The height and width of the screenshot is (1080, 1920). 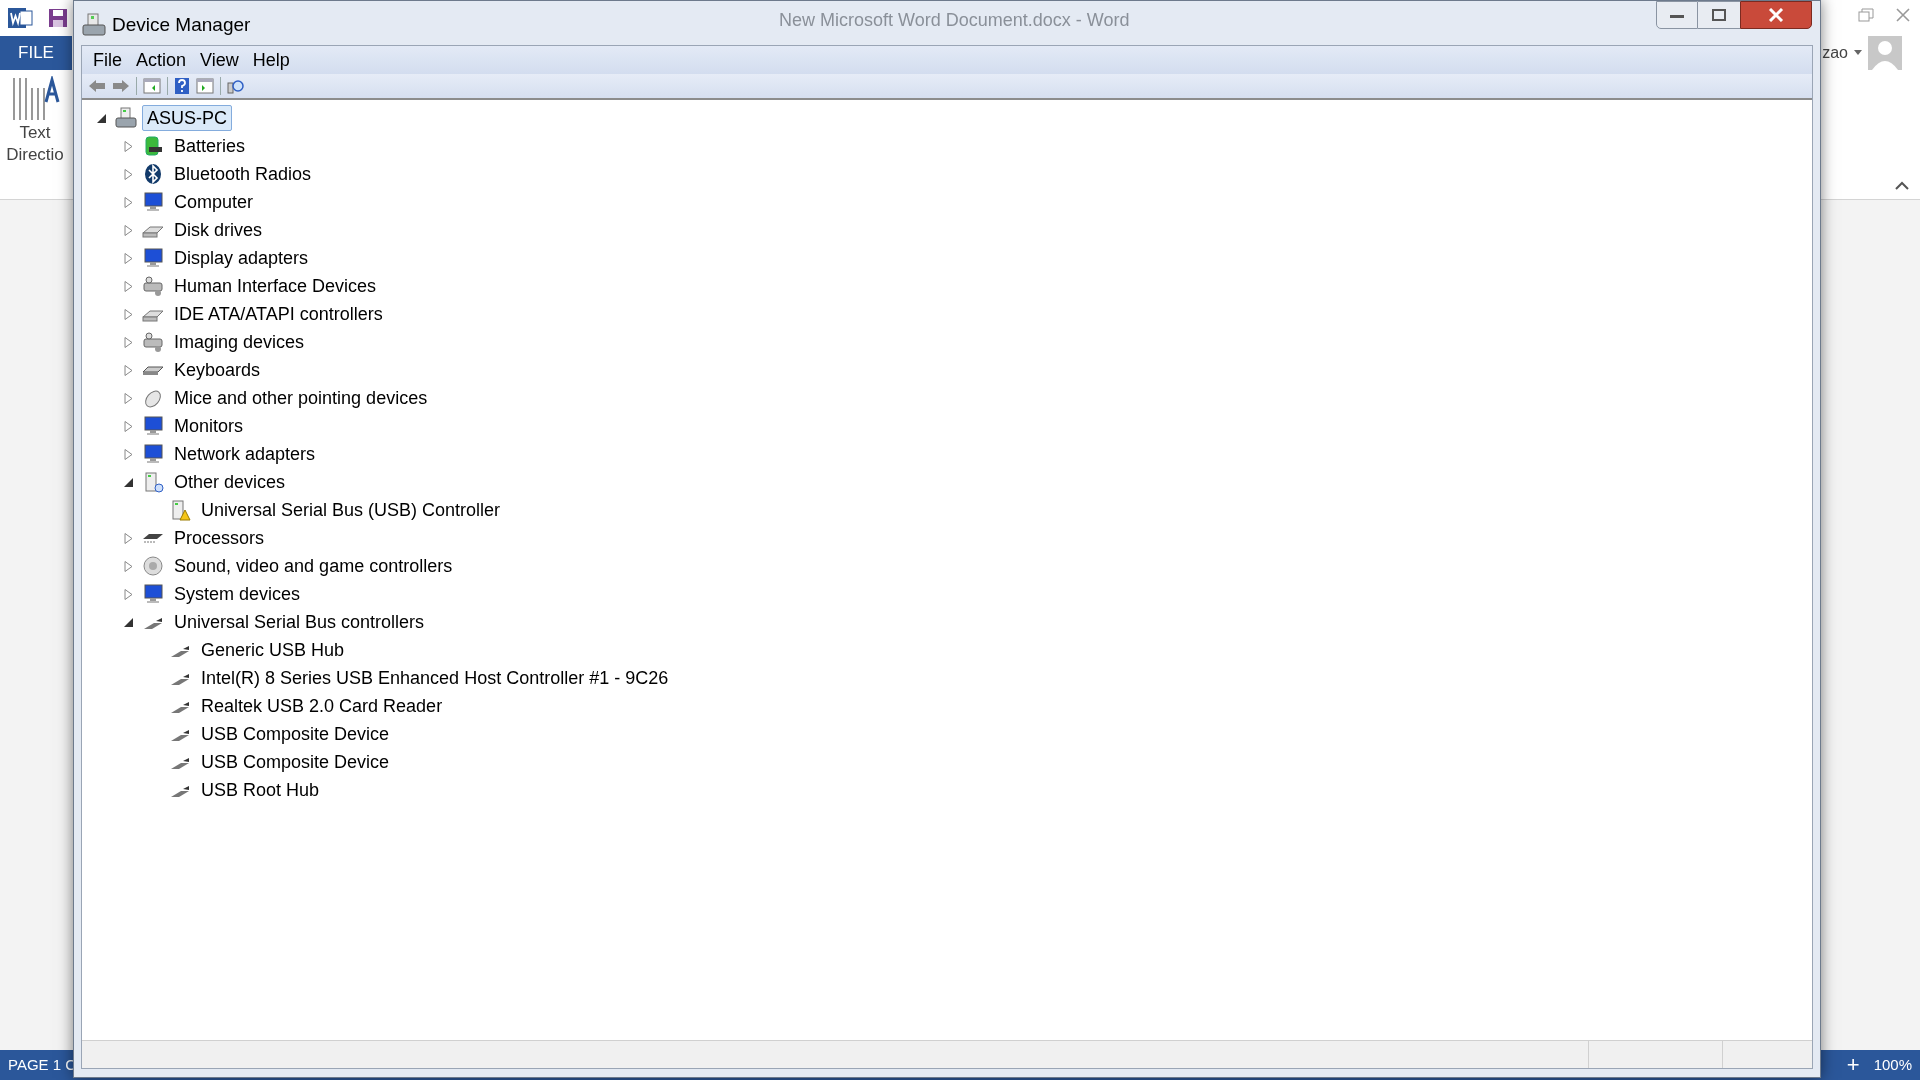 What do you see at coordinates (271, 60) in the screenshot?
I see `menu-item: Help` at bounding box center [271, 60].